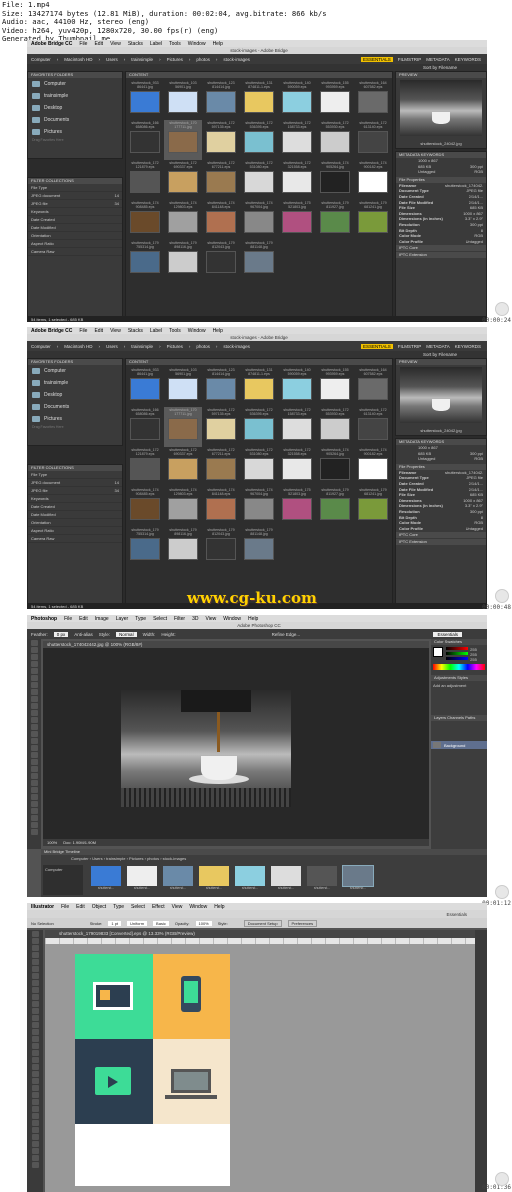 The width and height of the screenshot is (512, 1192). What do you see at coordinates (468, 59) in the screenshot?
I see `workspace-keywords: KEYWORDS` at bounding box center [468, 59].